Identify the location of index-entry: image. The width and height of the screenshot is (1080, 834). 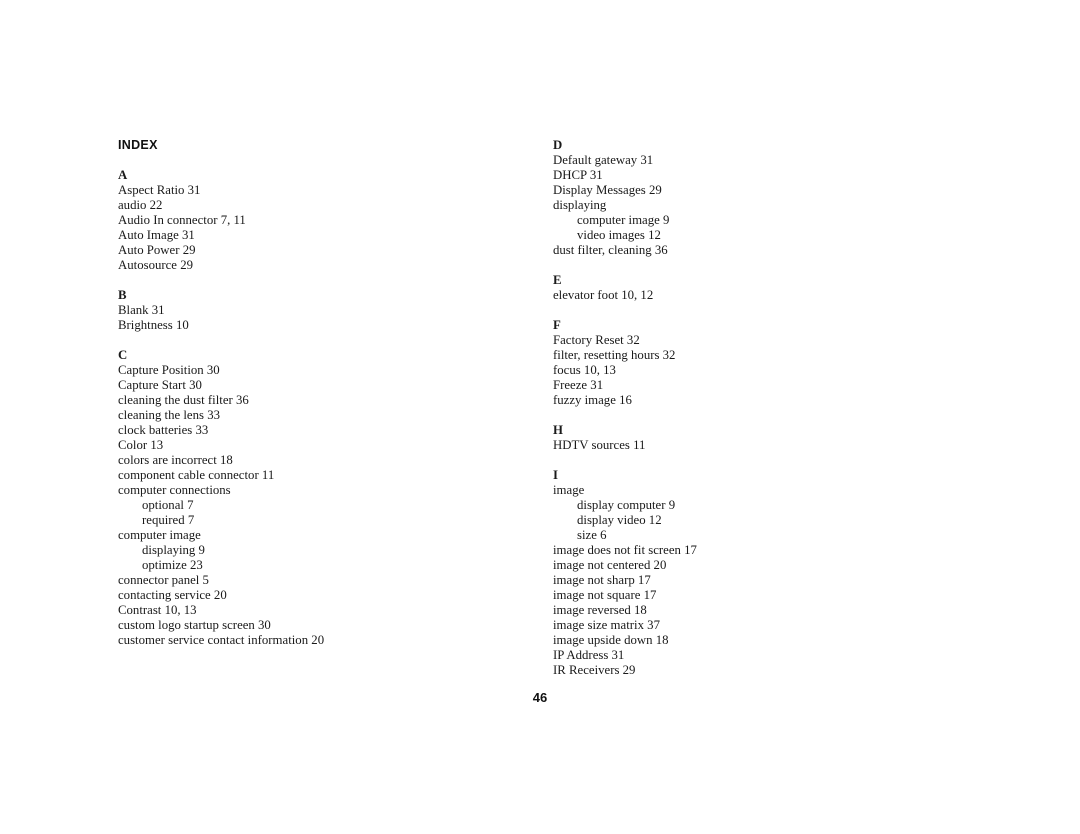
(569, 490).